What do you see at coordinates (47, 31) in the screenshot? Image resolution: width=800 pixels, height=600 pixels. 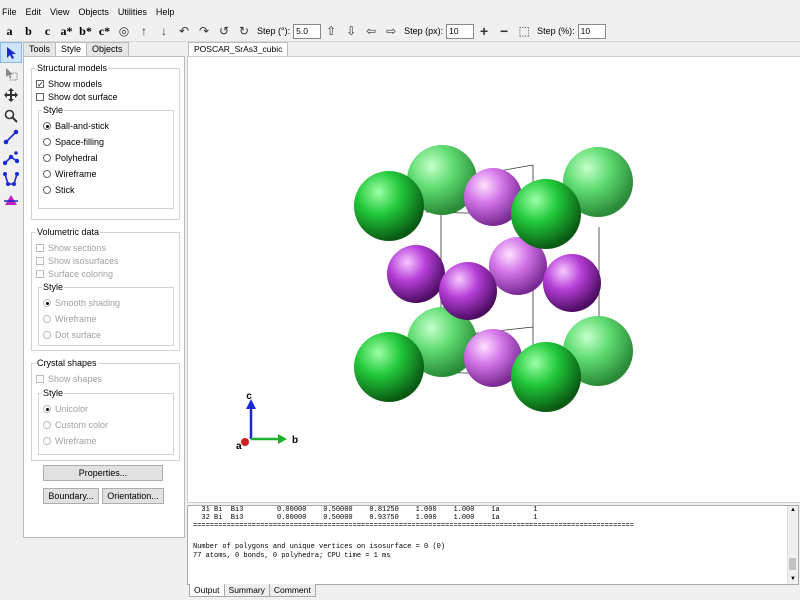 I see `view-along-c-button: c` at bounding box center [47, 31].